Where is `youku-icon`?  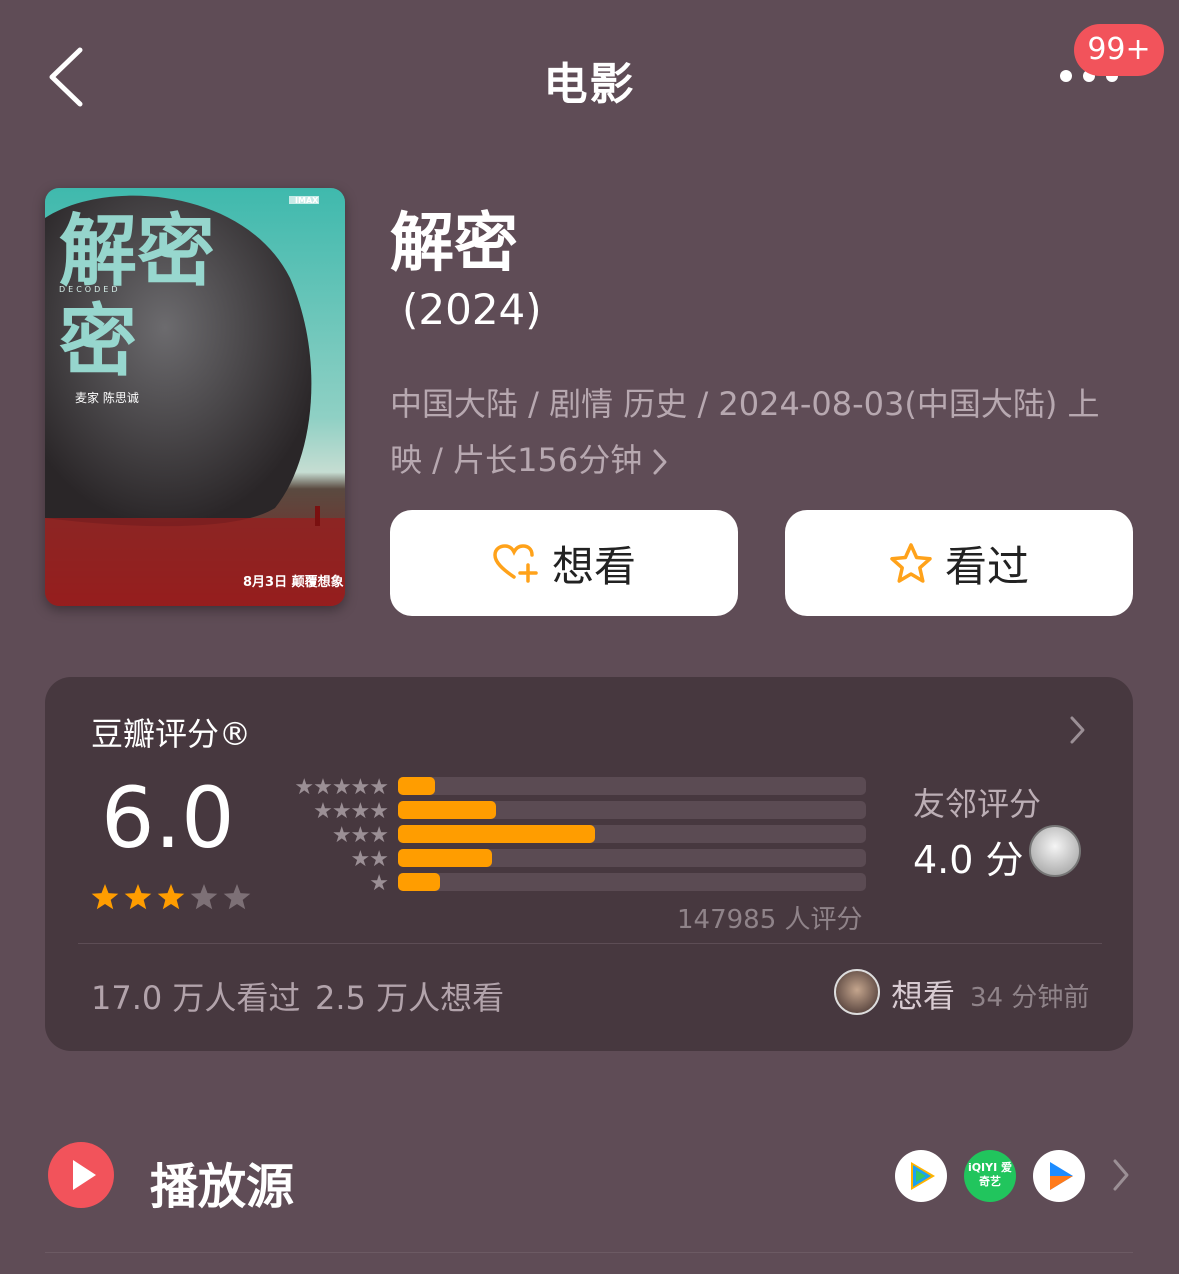 youku-icon is located at coordinates (1059, 1176).